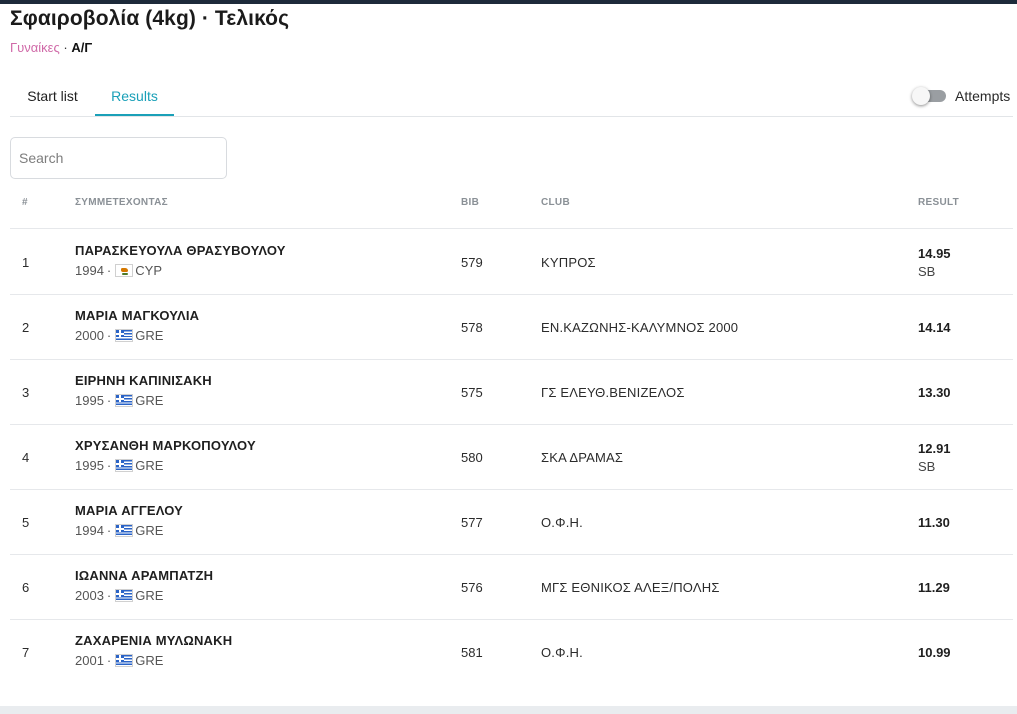 Image resolution: width=1017 pixels, height=714 pixels. What do you see at coordinates (26, 522) in the screenshot?
I see `rank-cell: 5` at bounding box center [26, 522].